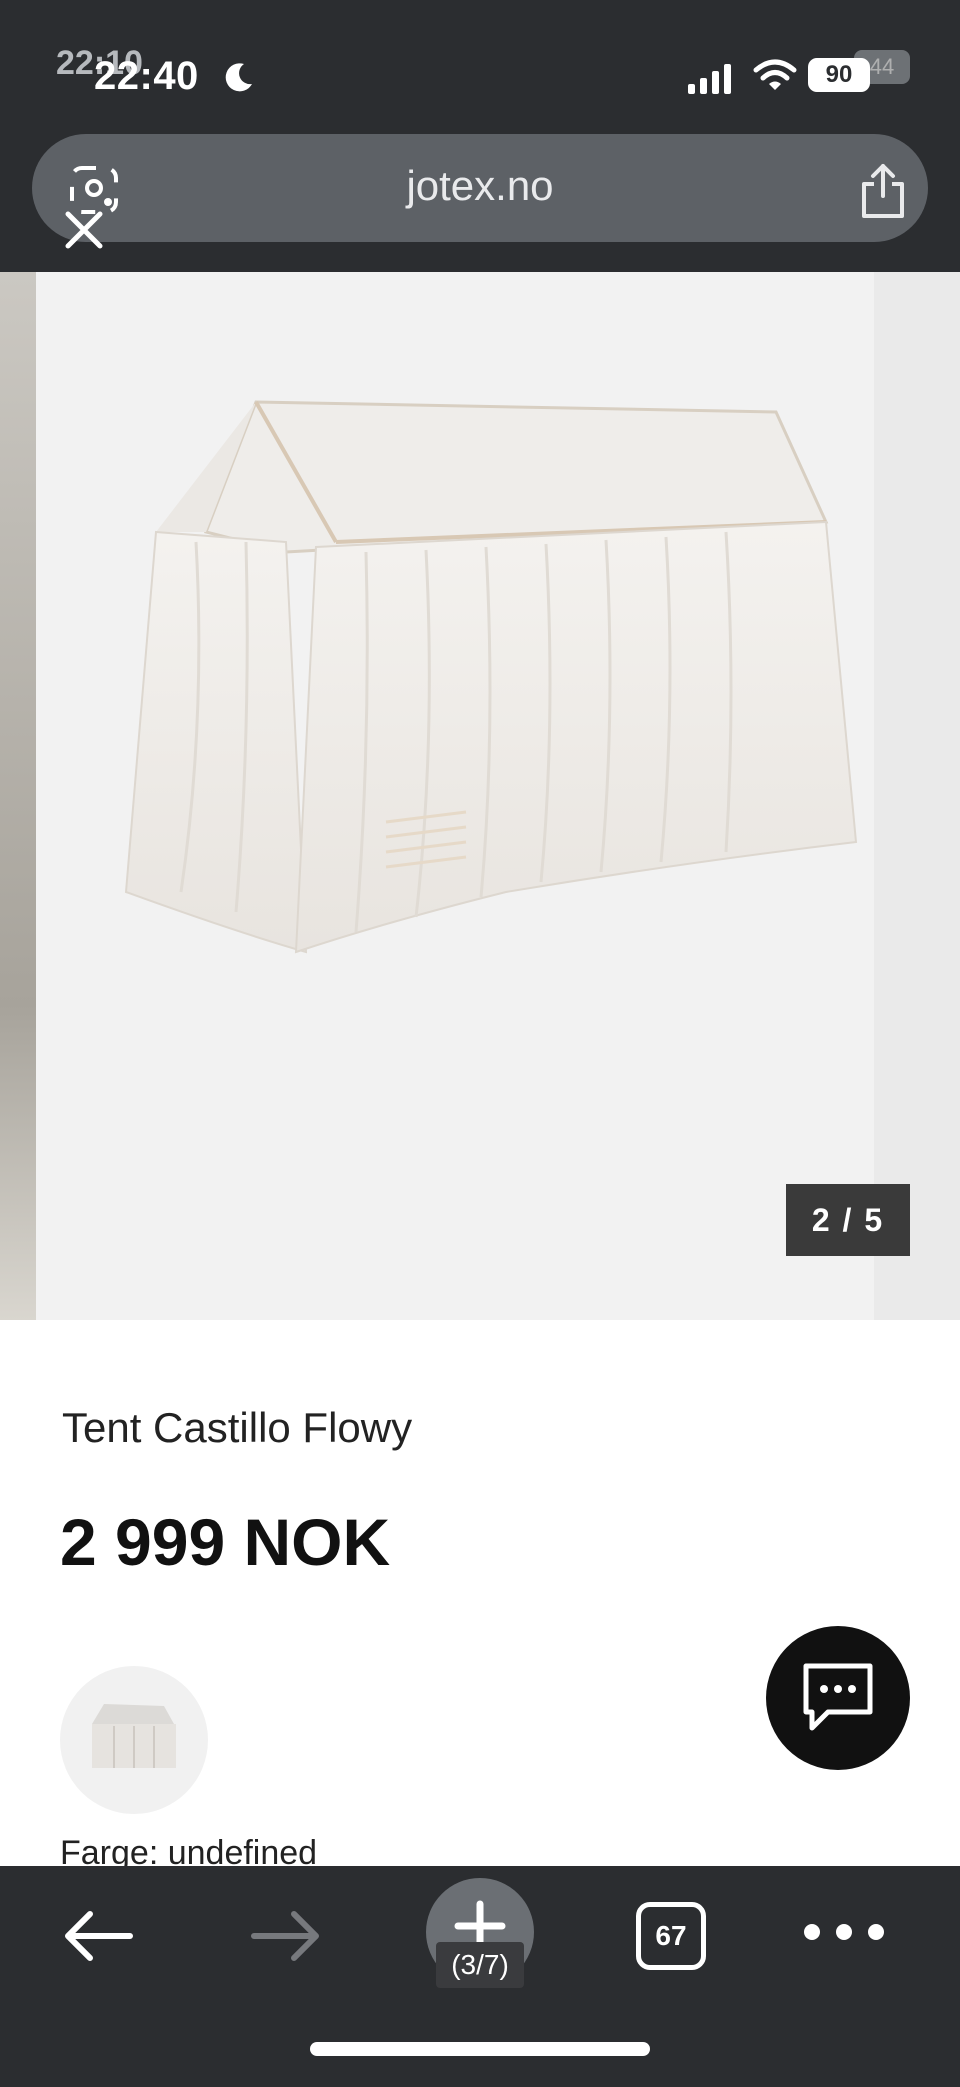 The image size is (960, 2087). I want to click on previous-image-peek, so click(18, 796).